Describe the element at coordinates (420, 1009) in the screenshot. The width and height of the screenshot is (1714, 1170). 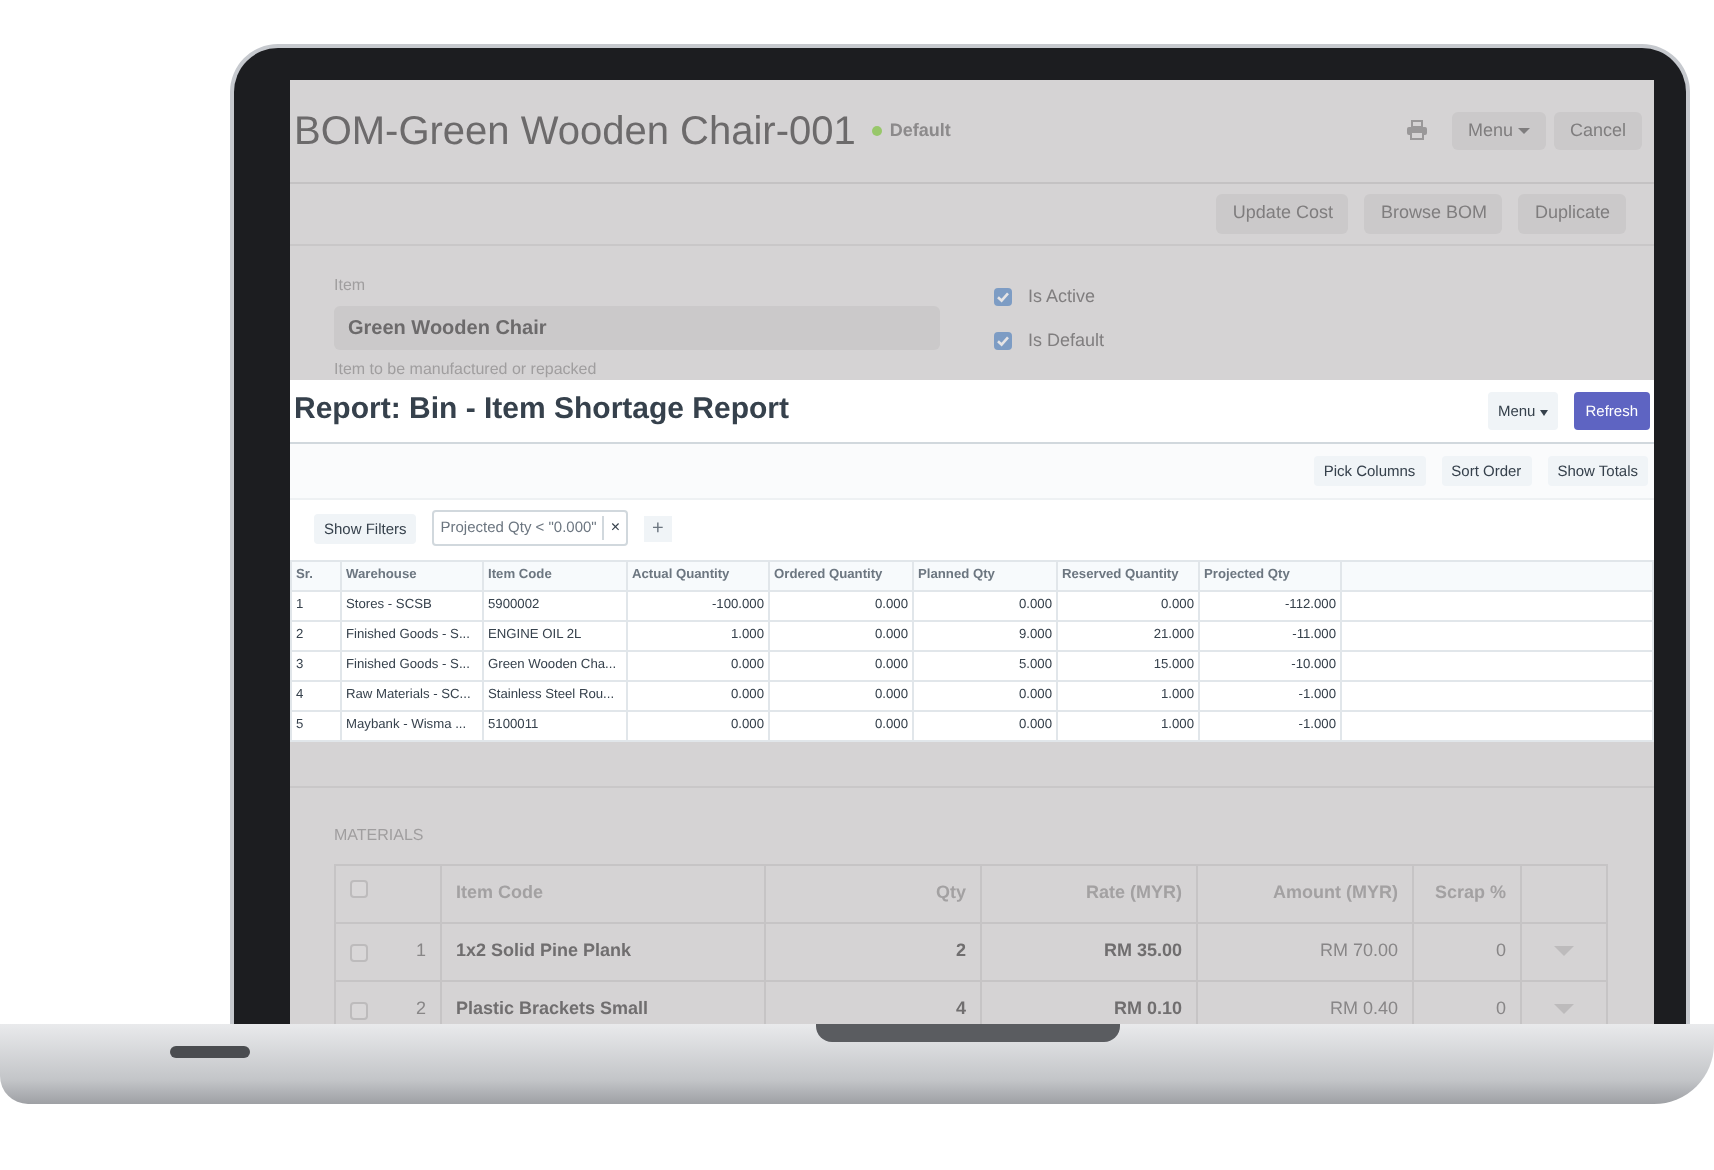
I see `row-number: 2` at that location.